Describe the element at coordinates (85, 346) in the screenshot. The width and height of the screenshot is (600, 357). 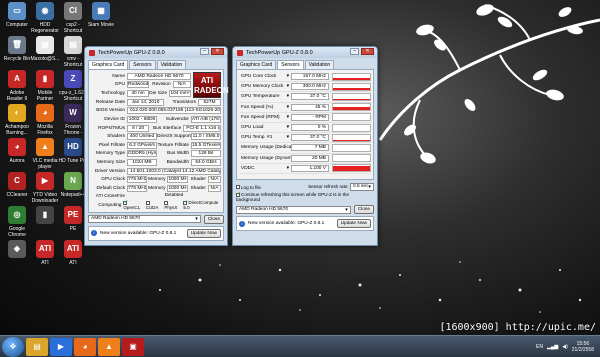
I see `taskbar-firefox-icon: ◕` at that location.